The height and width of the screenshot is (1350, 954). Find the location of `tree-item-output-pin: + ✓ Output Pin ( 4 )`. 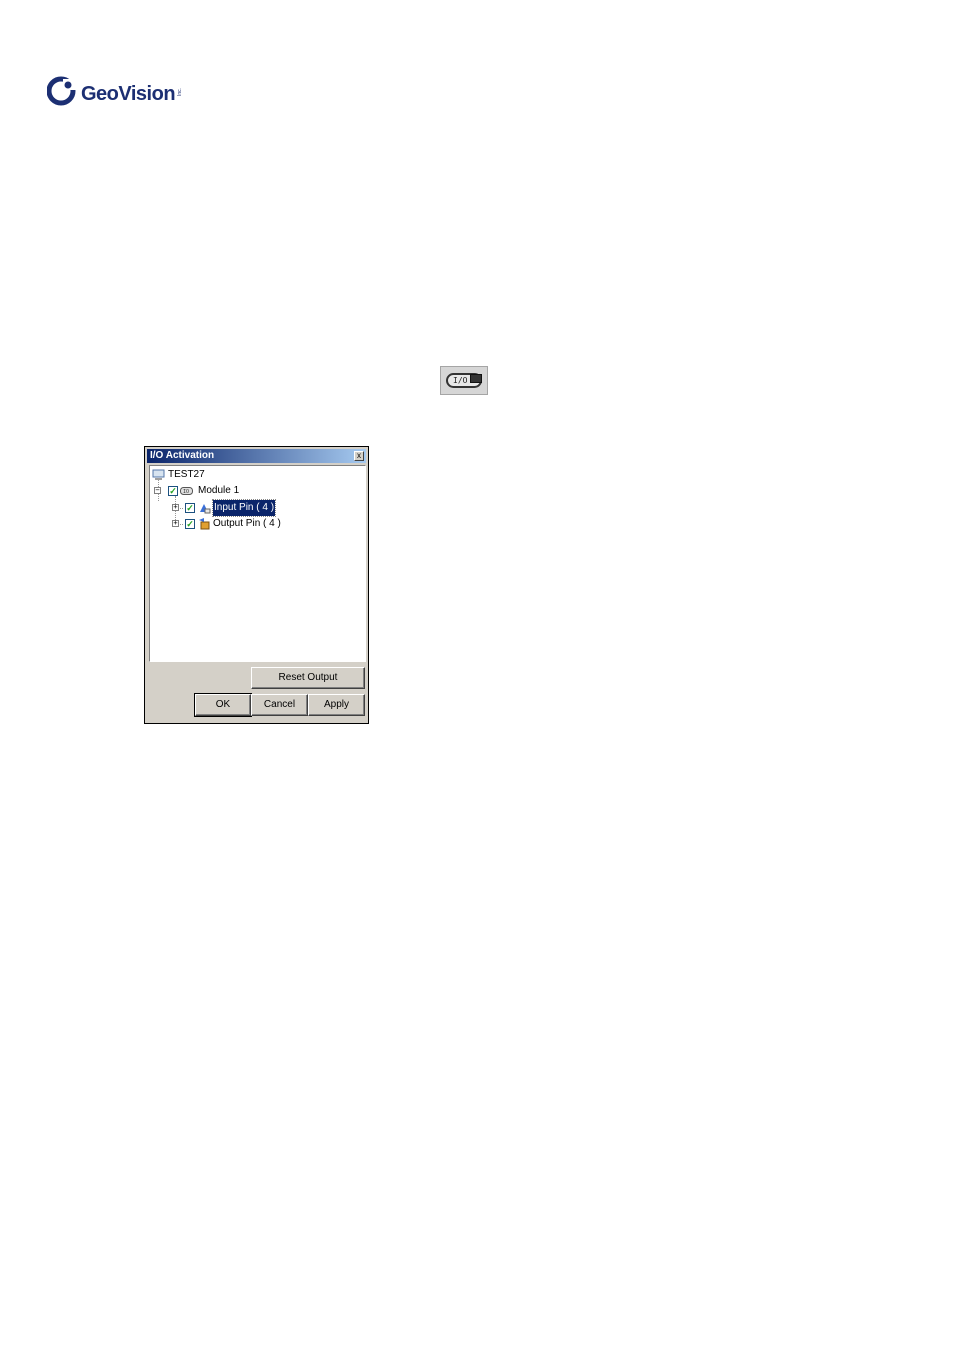

tree-item-output-pin: + ✓ Output Pin ( 4 ) is located at coordinates (252, 524).